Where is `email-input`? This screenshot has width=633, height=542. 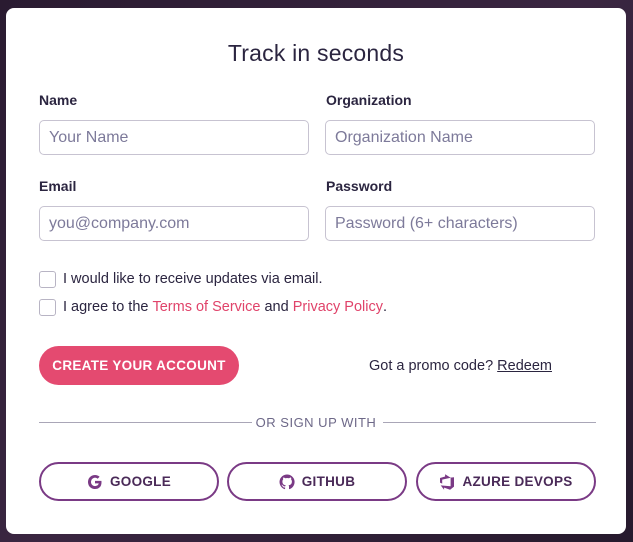 email-input is located at coordinates (174, 223).